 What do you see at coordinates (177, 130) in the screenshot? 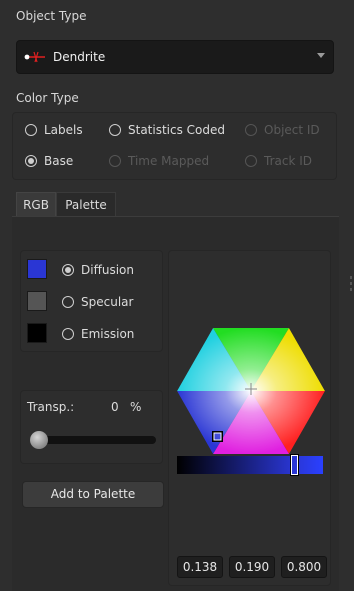
I see `radio-label: Statistics Coded` at bounding box center [177, 130].